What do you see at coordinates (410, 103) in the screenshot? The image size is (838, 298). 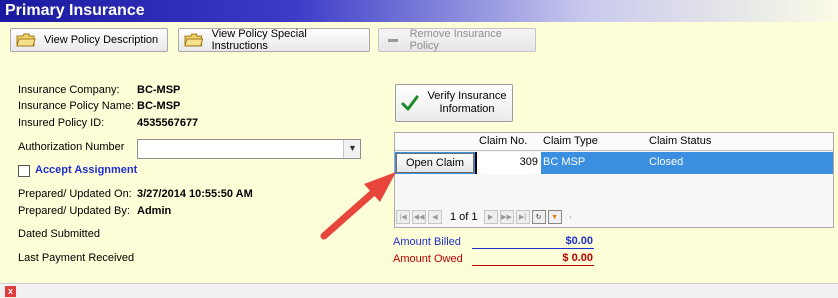 I see `checkmark-icon` at bounding box center [410, 103].